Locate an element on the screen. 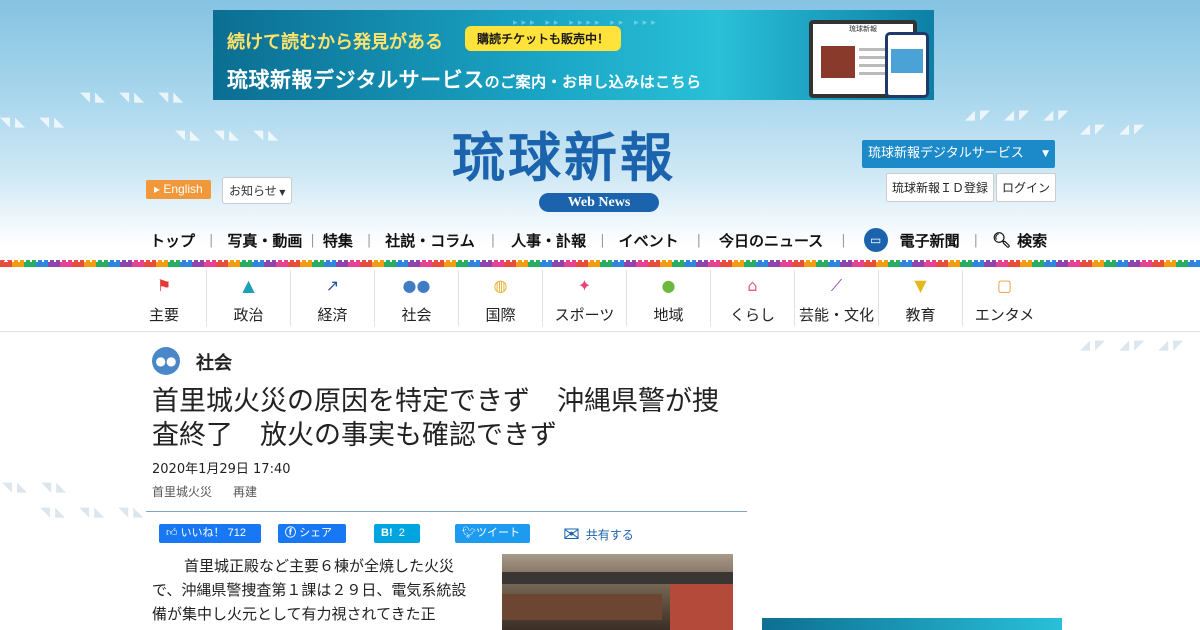 This screenshot has width=1200, height=630. banner-headline: 琉球新報デジタルサービスのご案内・お申し込みはこちら is located at coordinates (464, 80).